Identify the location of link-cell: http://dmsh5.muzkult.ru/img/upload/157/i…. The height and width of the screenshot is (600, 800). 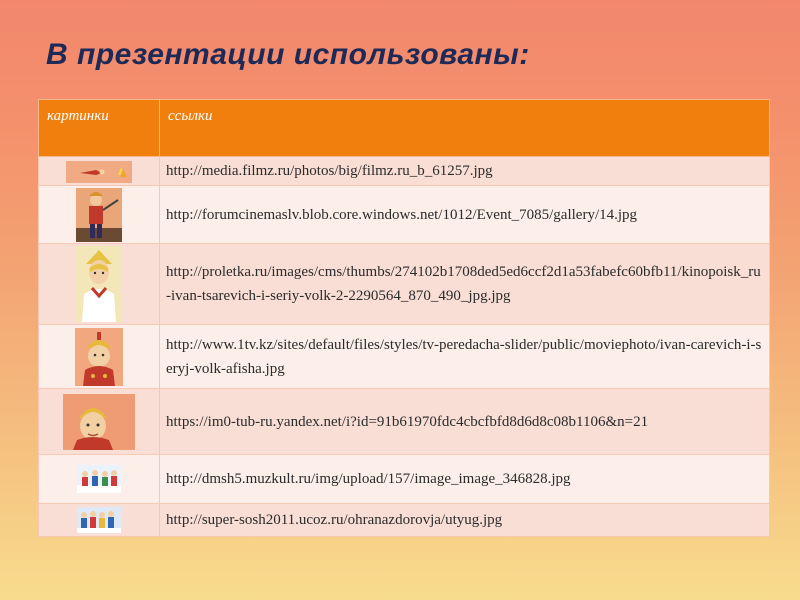
(464, 479).